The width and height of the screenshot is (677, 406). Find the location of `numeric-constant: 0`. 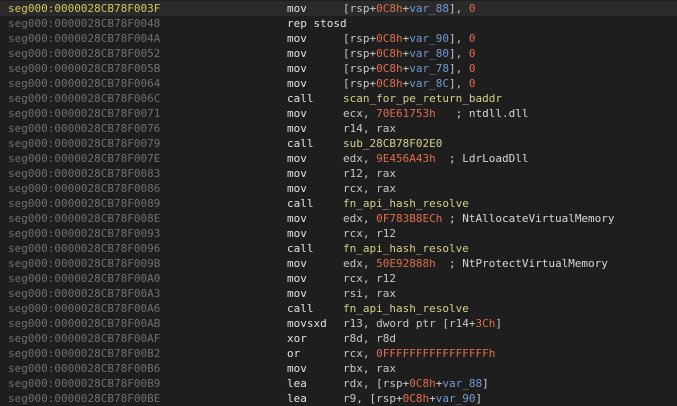

numeric-constant: 0 is located at coordinates (472, 38).